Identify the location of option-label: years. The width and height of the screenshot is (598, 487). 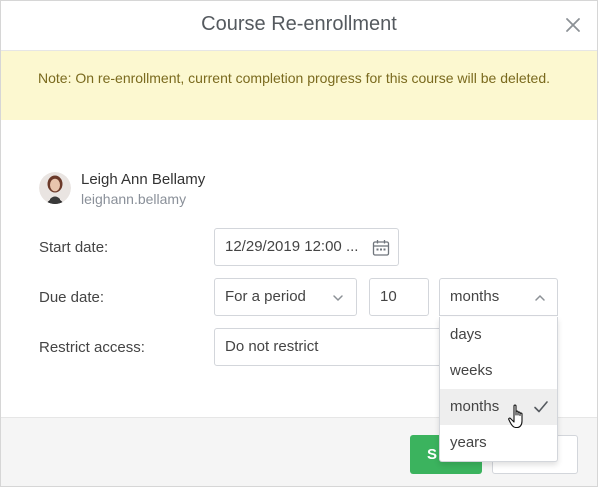
(468, 442).